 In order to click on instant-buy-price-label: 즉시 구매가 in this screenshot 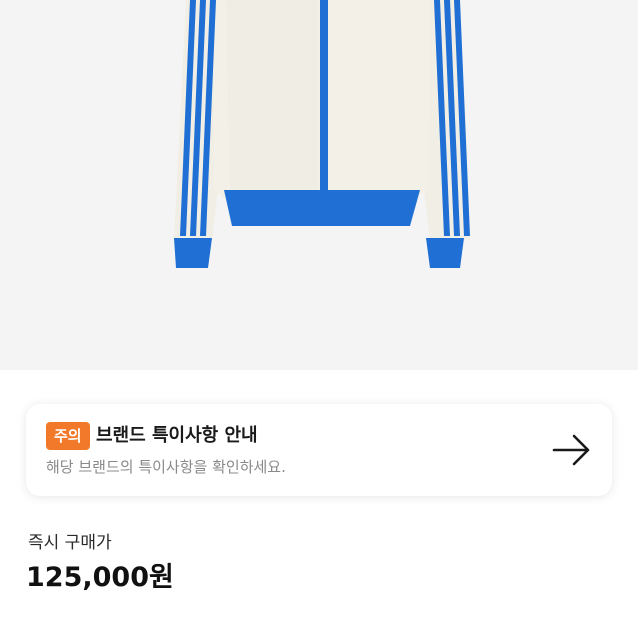, I will do `click(70, 543)`.